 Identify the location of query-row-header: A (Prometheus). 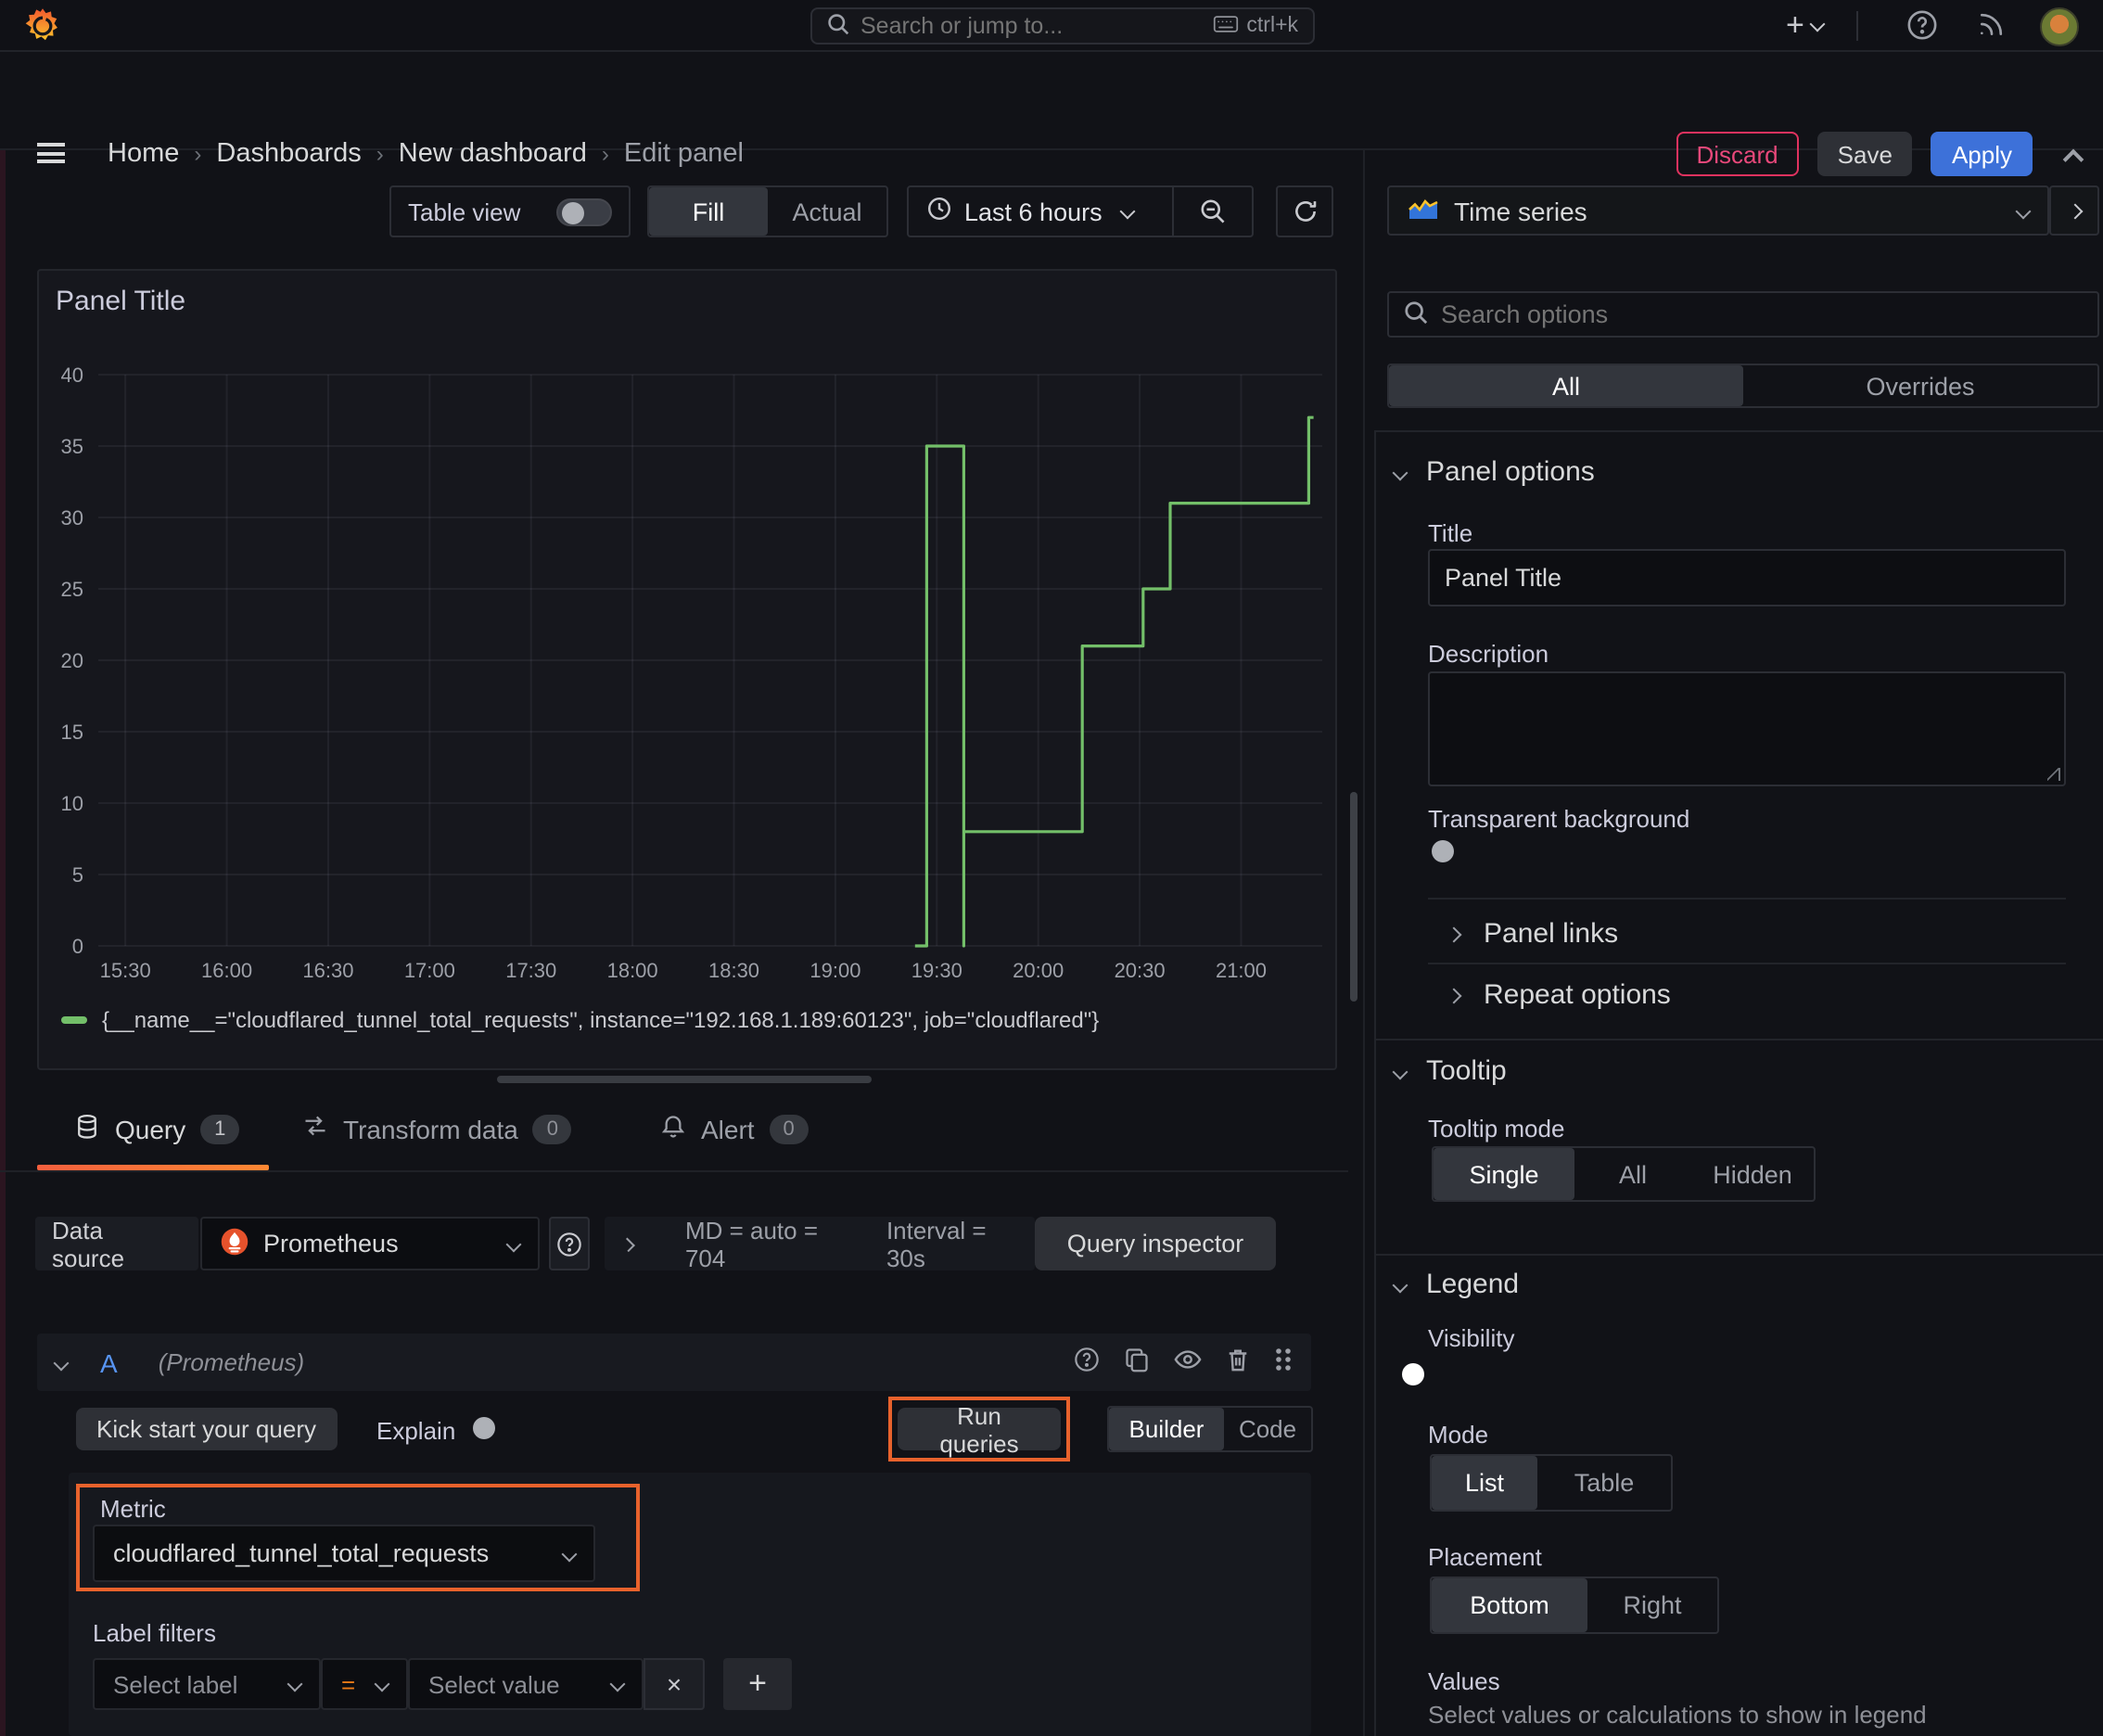
(674, 1362).